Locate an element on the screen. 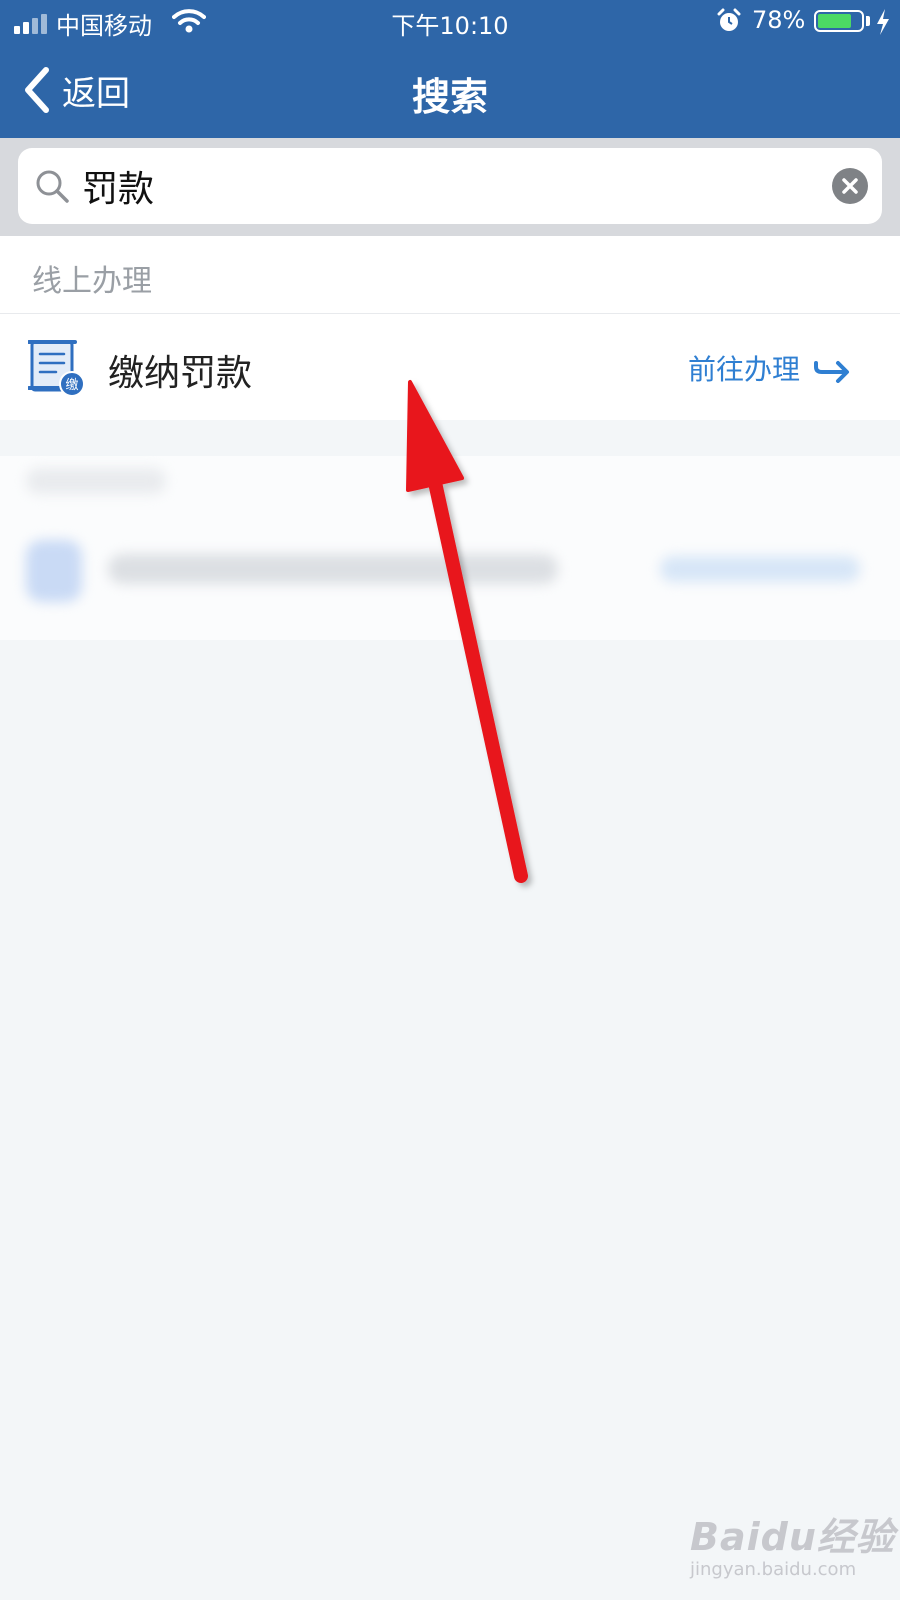  go-handle-label: 前往办理 is located at coordinates (743, 369).